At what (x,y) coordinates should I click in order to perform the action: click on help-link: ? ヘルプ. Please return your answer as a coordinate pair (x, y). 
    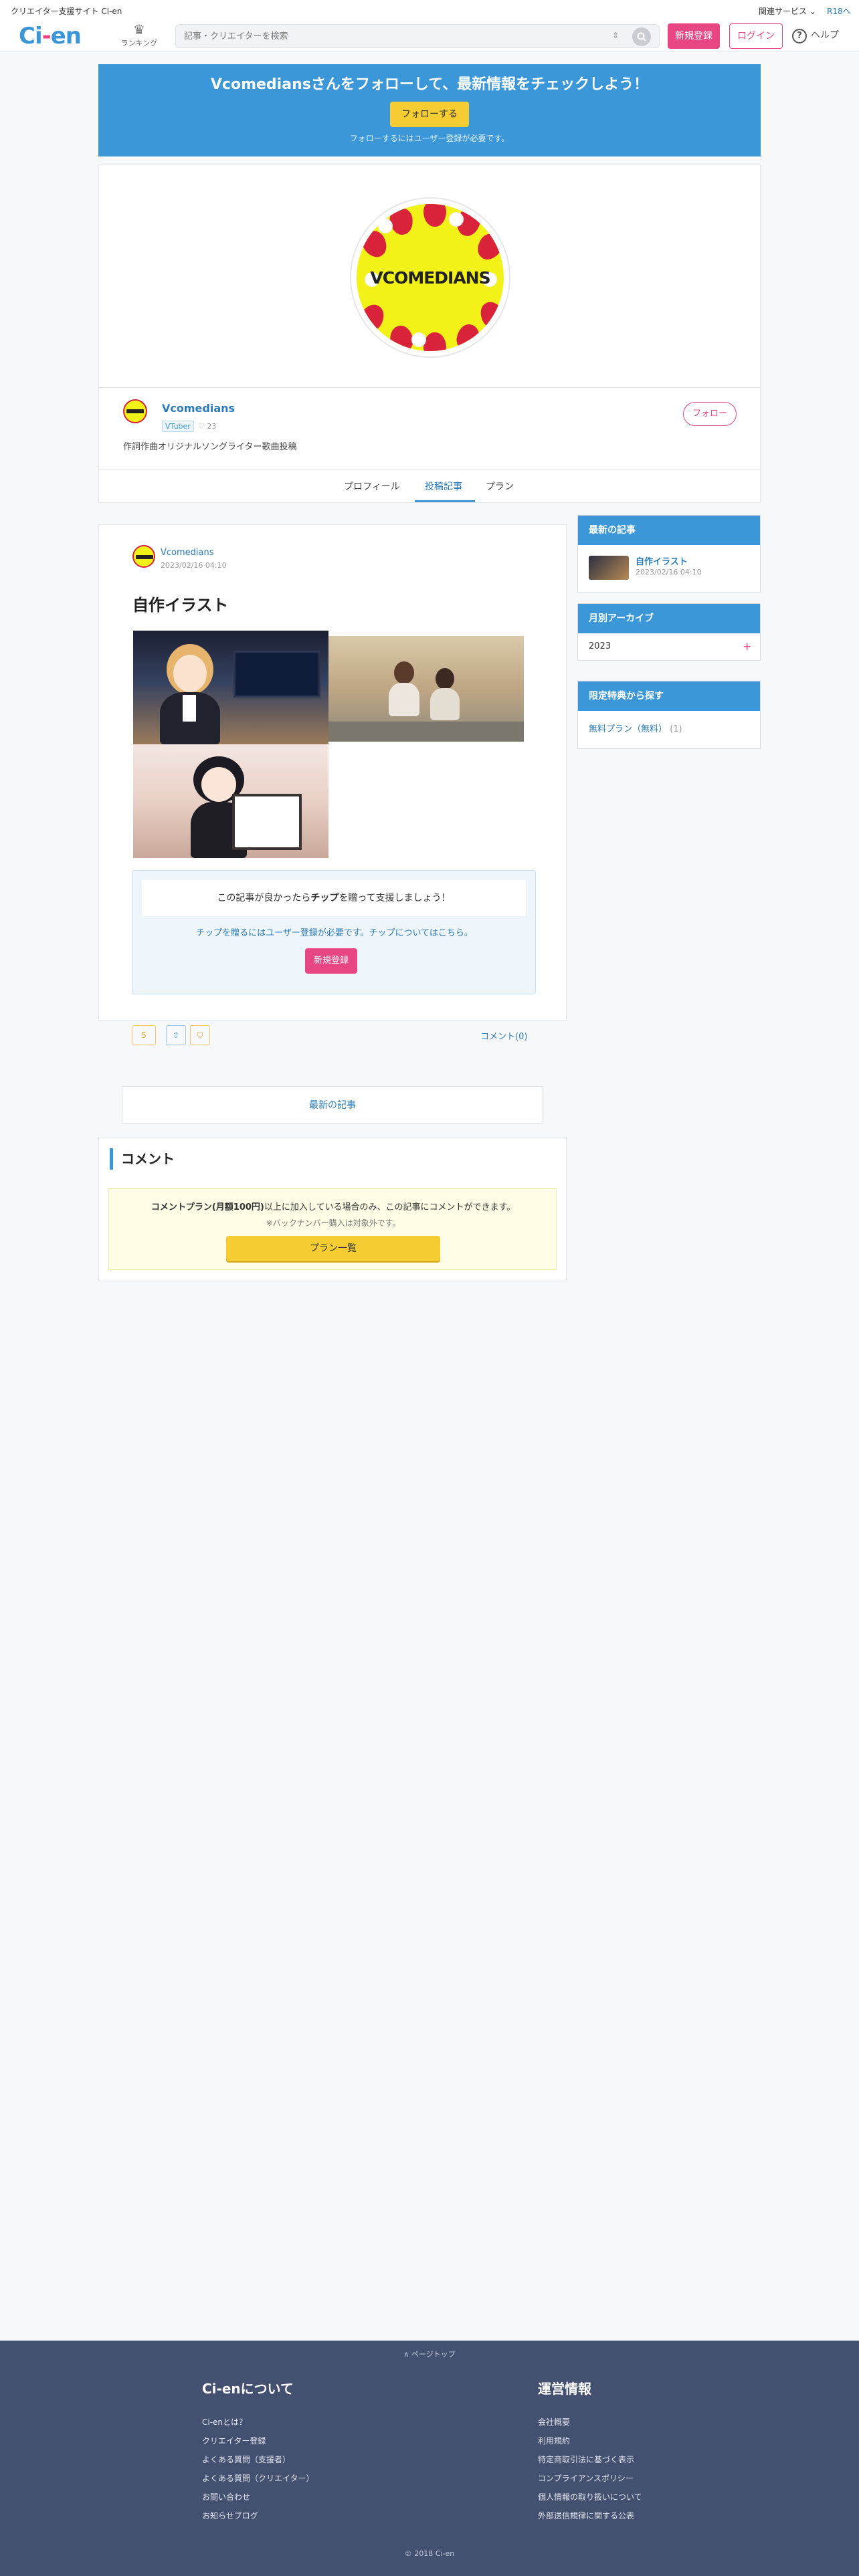
    Looking at the image, I should click on (816, 35).